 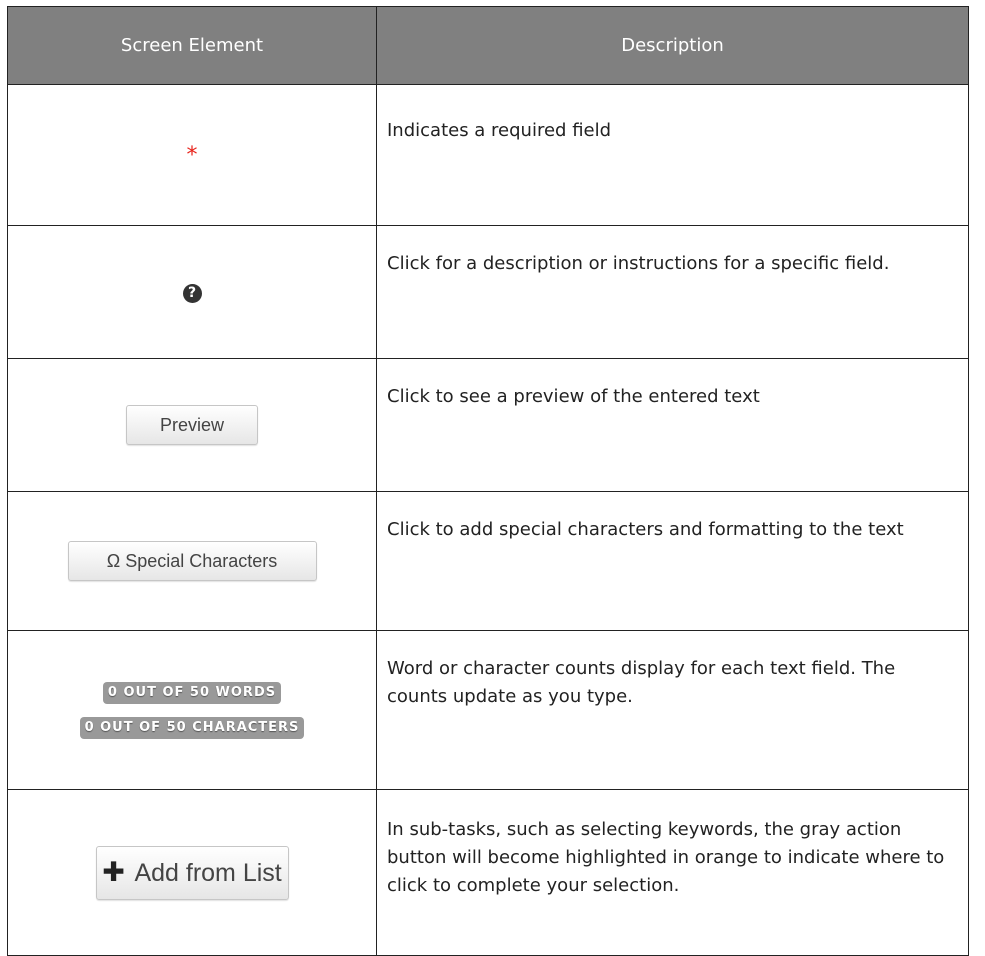 I want to click on plus-icon: ✚, so click(x=113, y=872).